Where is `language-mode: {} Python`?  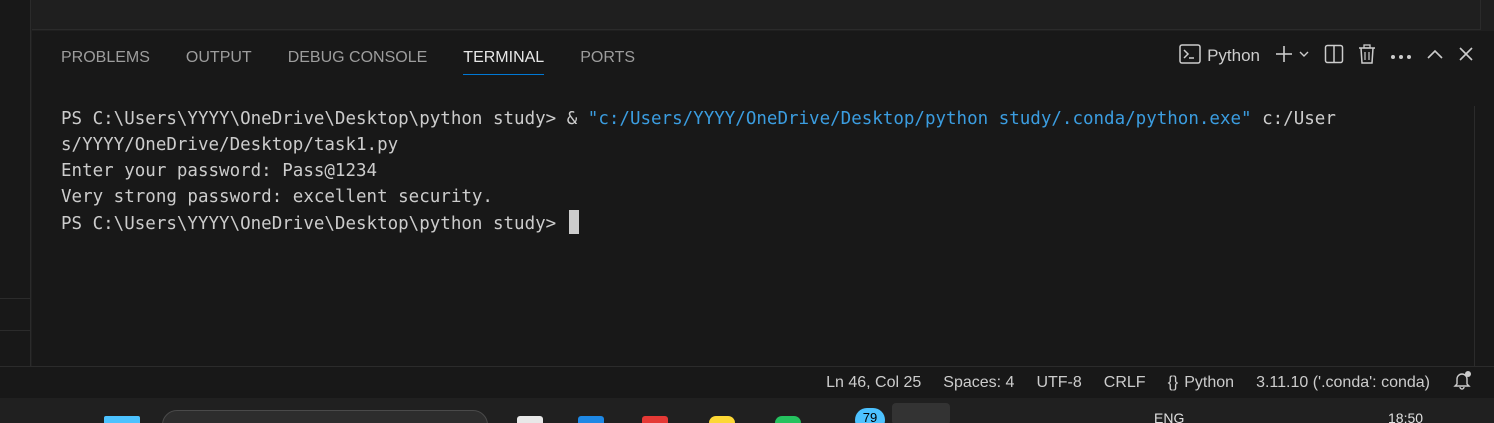
language-mode: {} Python is located at coordinates (1201, 383).